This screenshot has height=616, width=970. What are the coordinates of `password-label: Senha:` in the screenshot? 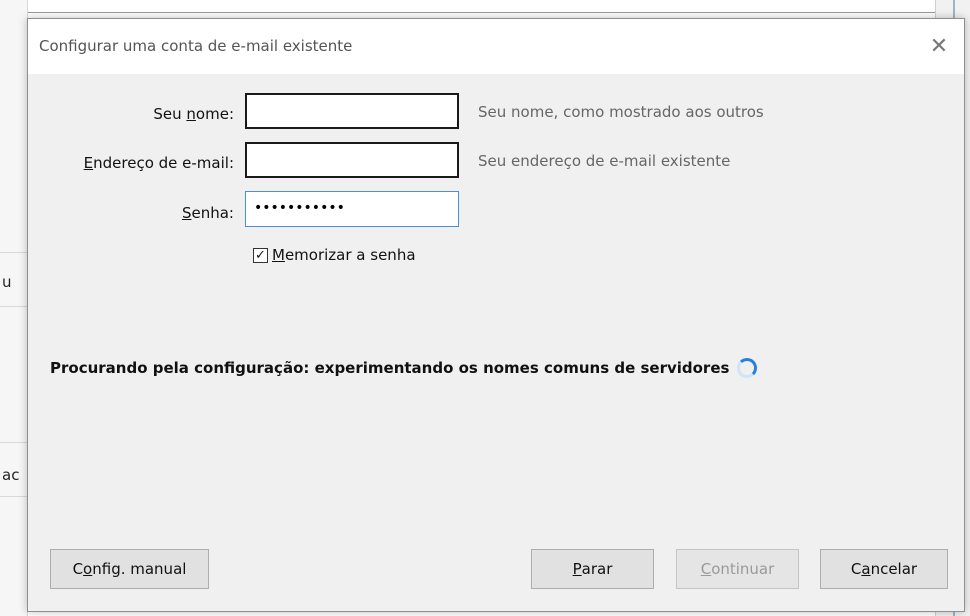 It's located at (208, 213).